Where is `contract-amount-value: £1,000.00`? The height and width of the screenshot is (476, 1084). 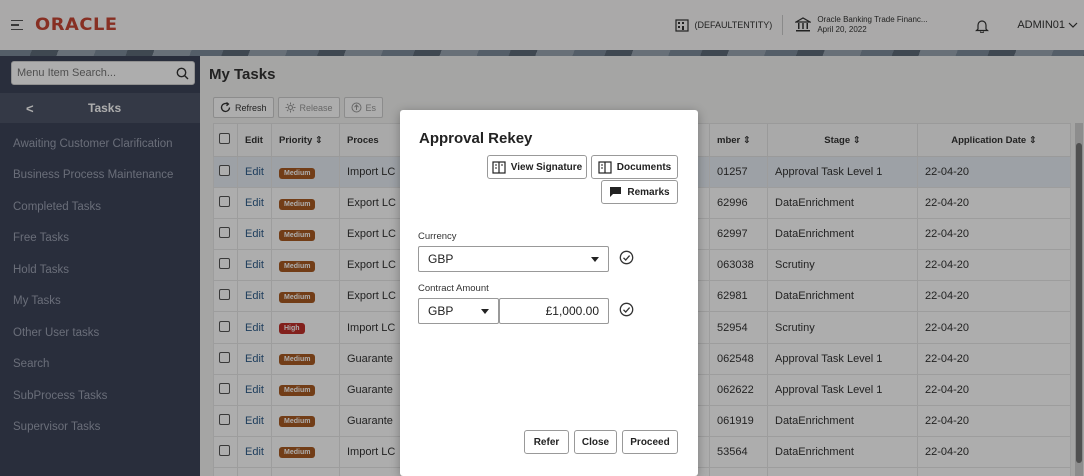 contract-amount-value: £1,000.00 is located at coordinates (572, 311).